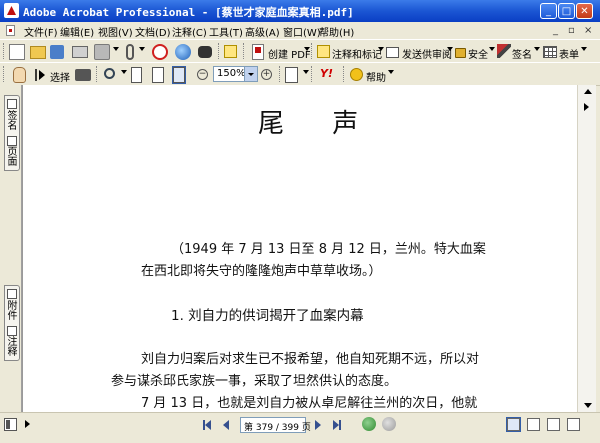  What do you see at coordinates (357, 53) in the screenshot?
I see `comment-markup-button: 注释和标记` at bounding box center [357, 53].